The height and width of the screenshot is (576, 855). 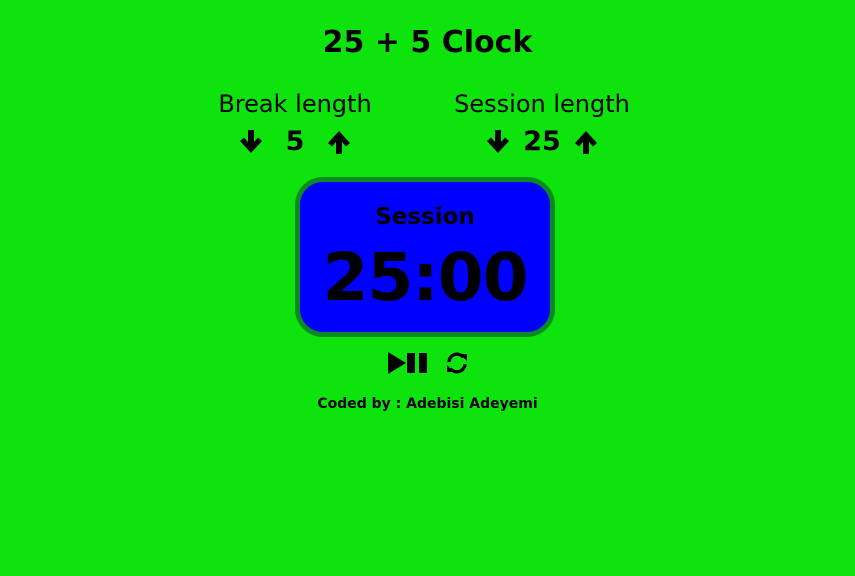 I want to click on break-length-control: Break length 5, so click(x=295, y=124).